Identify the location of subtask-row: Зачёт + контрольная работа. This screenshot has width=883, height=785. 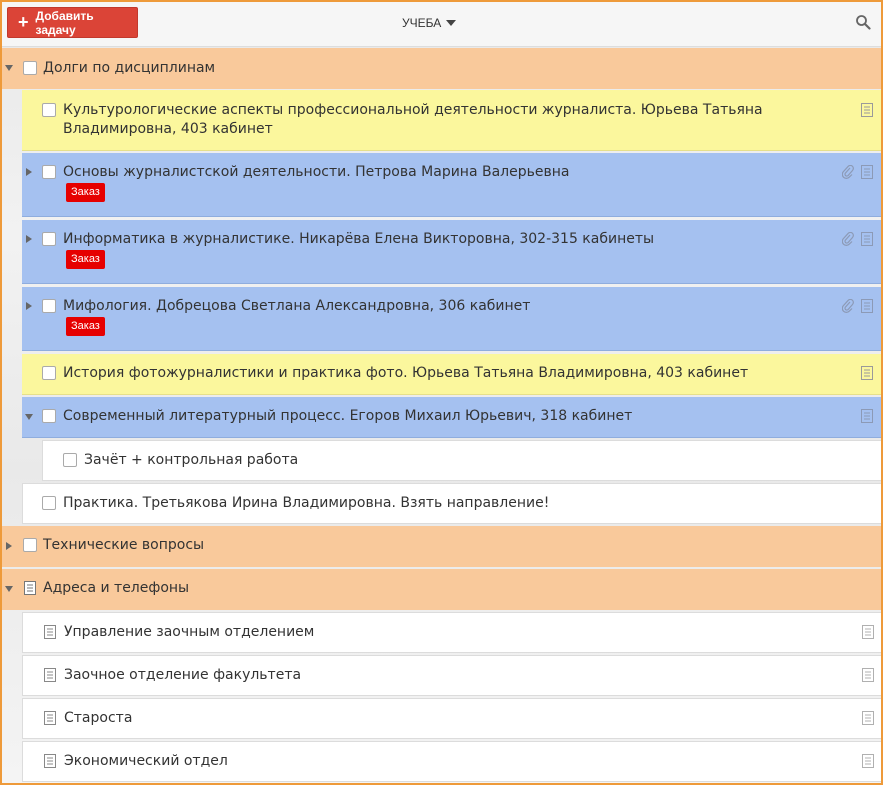
(461, 460).